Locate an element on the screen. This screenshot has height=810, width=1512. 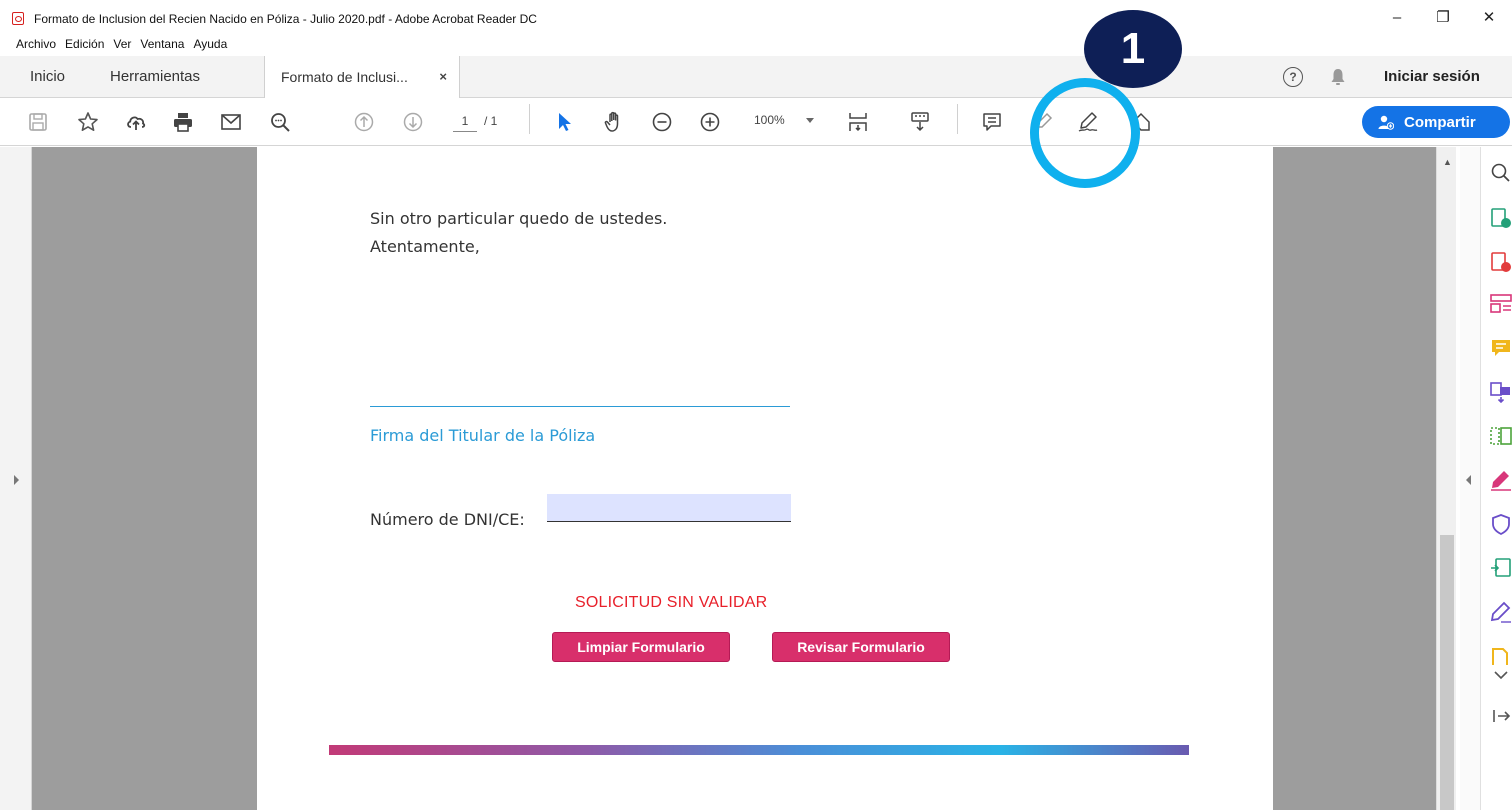
page-fit-icon is located at coordinates (858, 122).